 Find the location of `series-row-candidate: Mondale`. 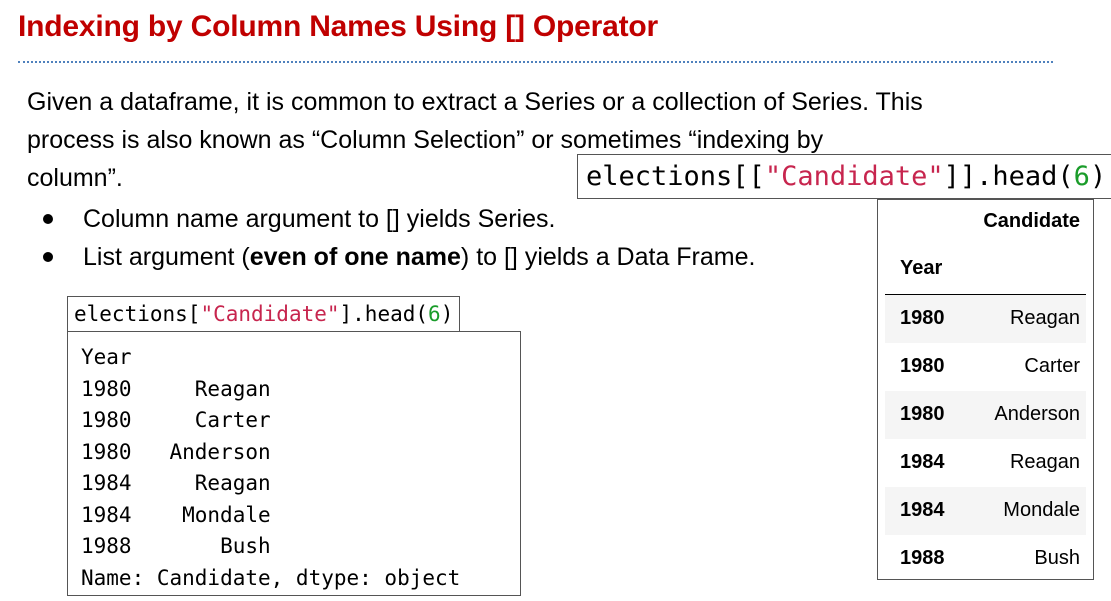

series-row-candidate: Mondale is located at coordinates (226, 514).